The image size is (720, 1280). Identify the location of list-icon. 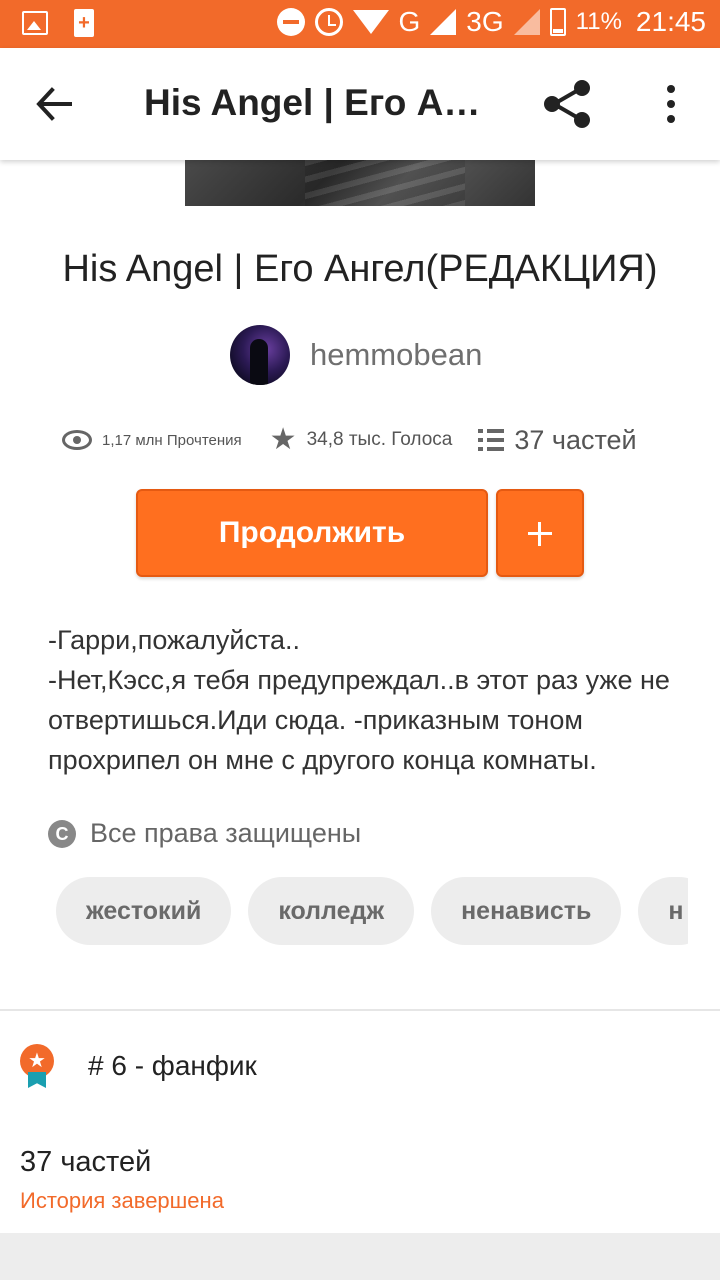
(491, 440).